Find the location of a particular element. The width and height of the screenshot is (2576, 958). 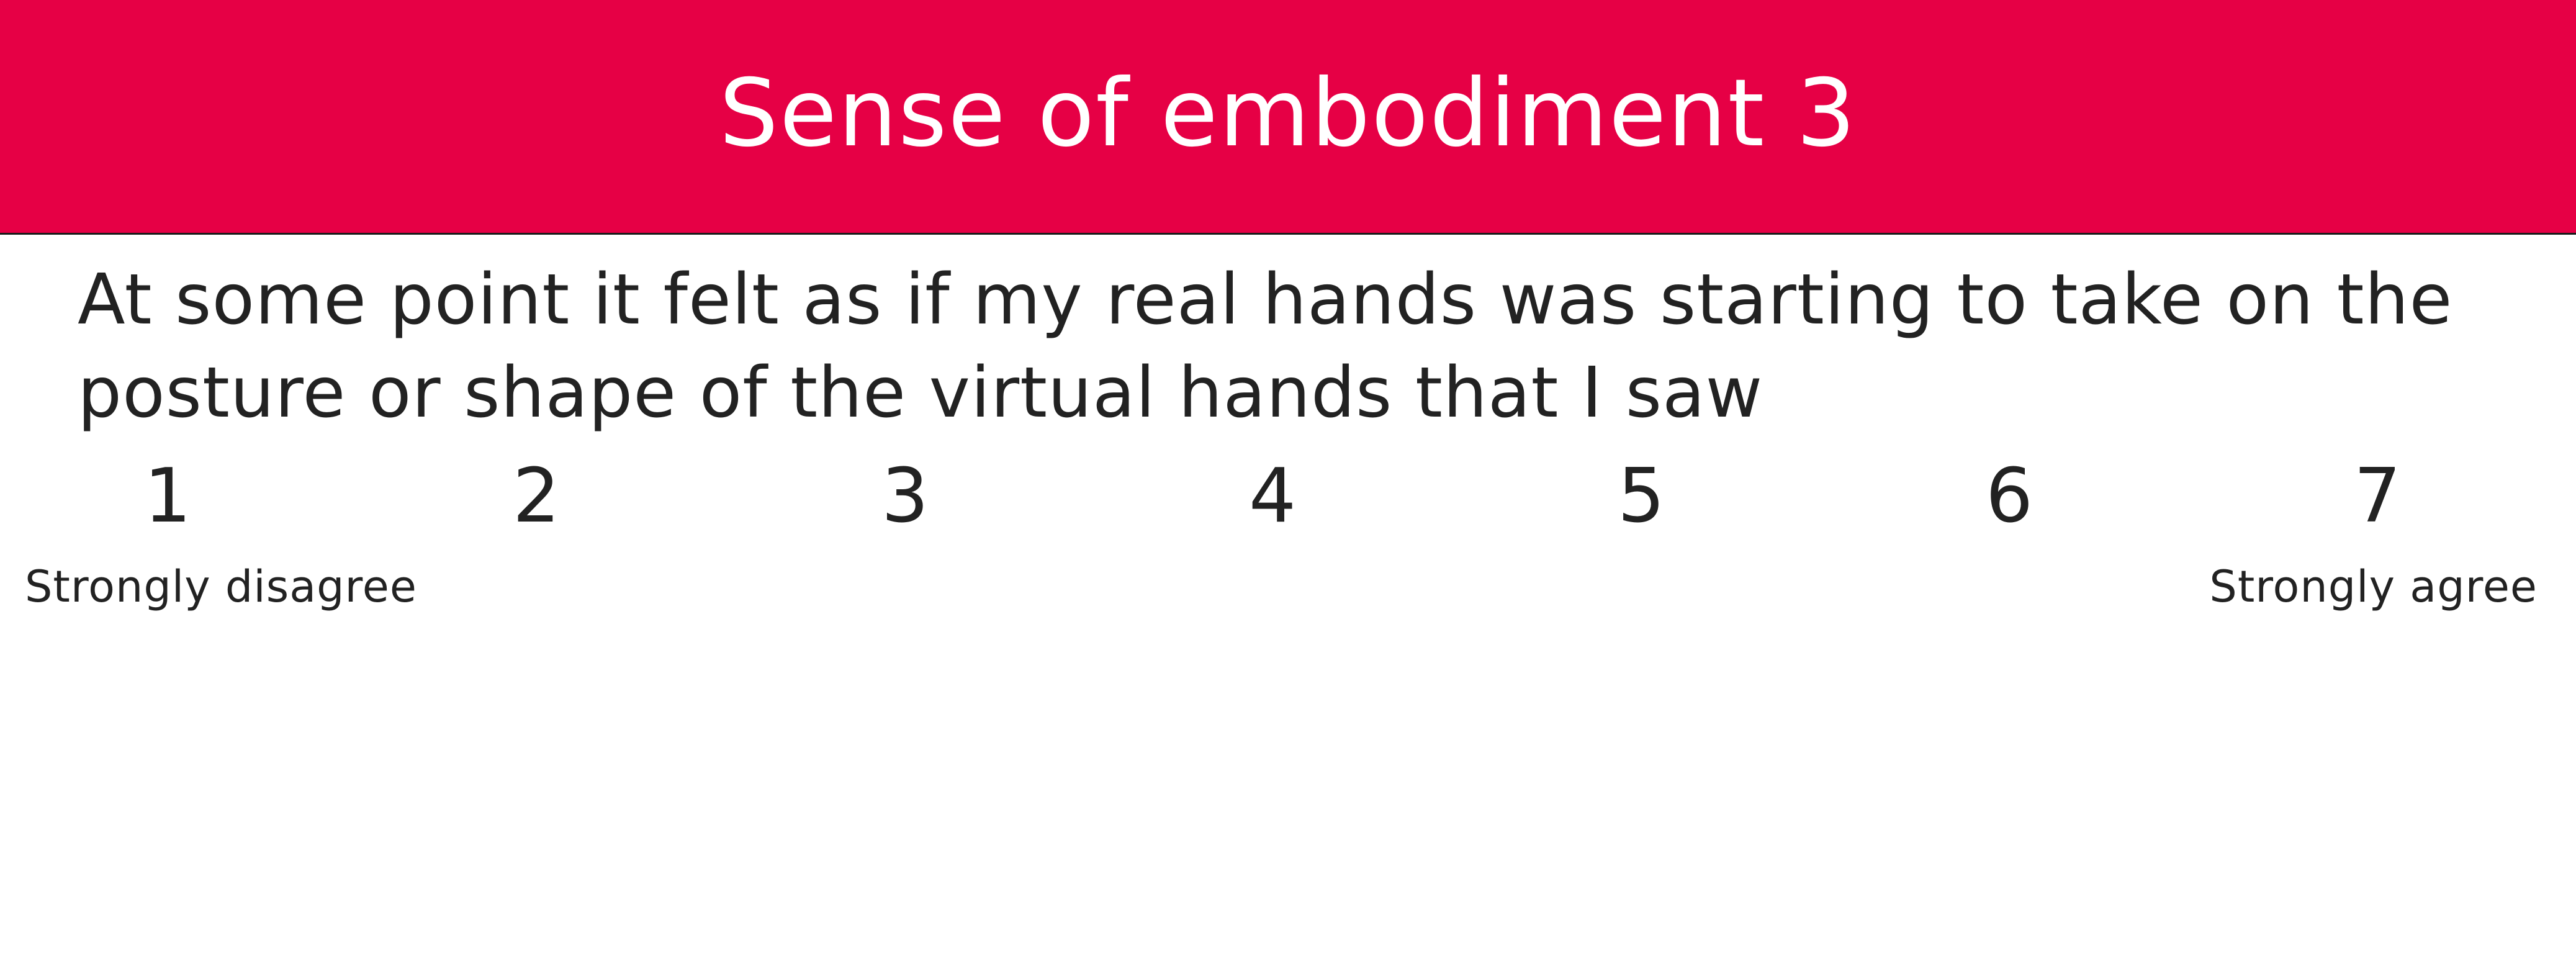

scale-max-label: Strongly agree is located at coordinates (2373, 586).